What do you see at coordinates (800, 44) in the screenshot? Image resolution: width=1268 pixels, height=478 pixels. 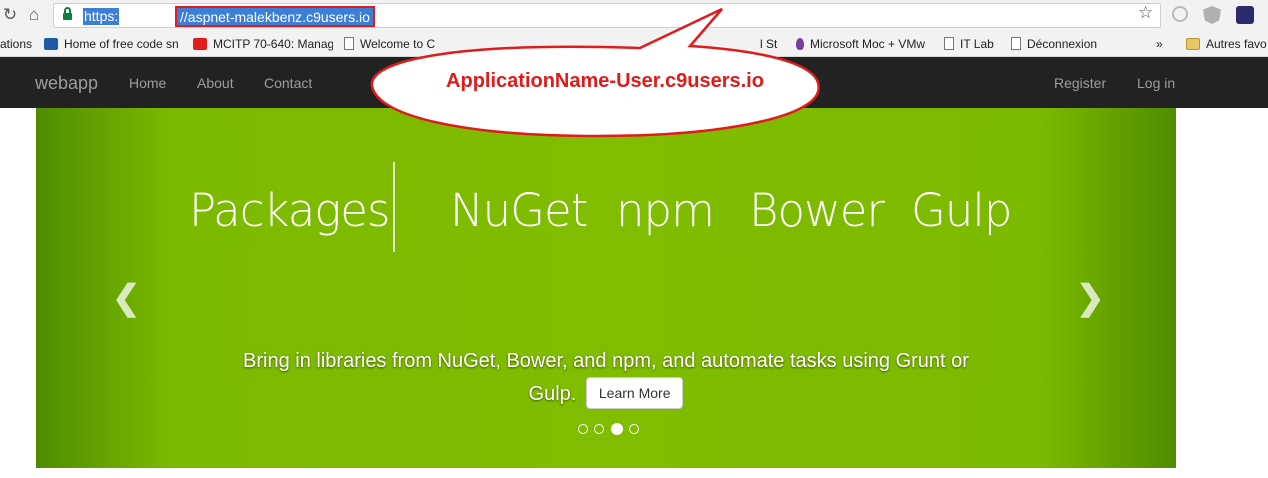 I see `drop-icon` at bounding box center [800, 44].